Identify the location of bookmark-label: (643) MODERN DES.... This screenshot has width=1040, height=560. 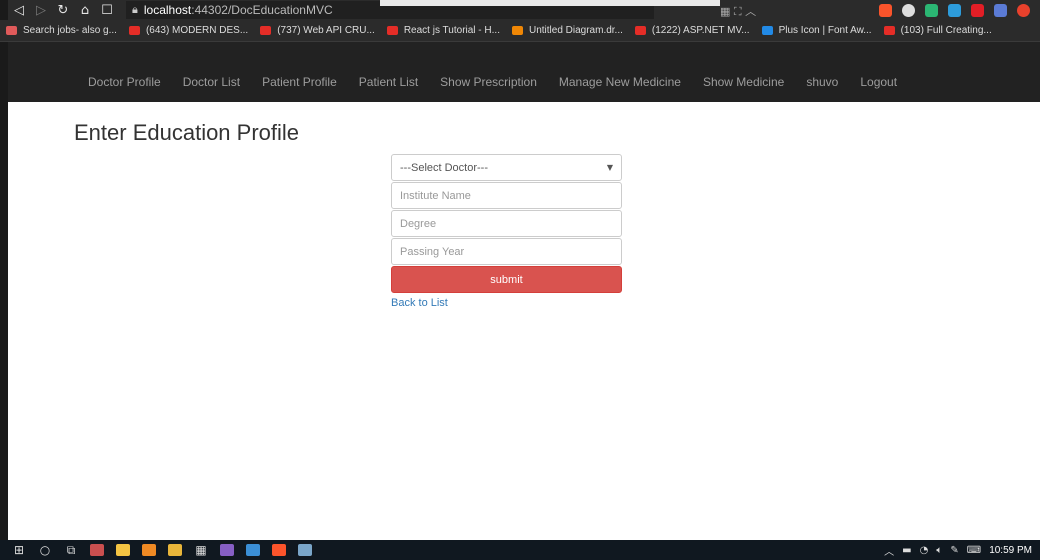
(197, 30).